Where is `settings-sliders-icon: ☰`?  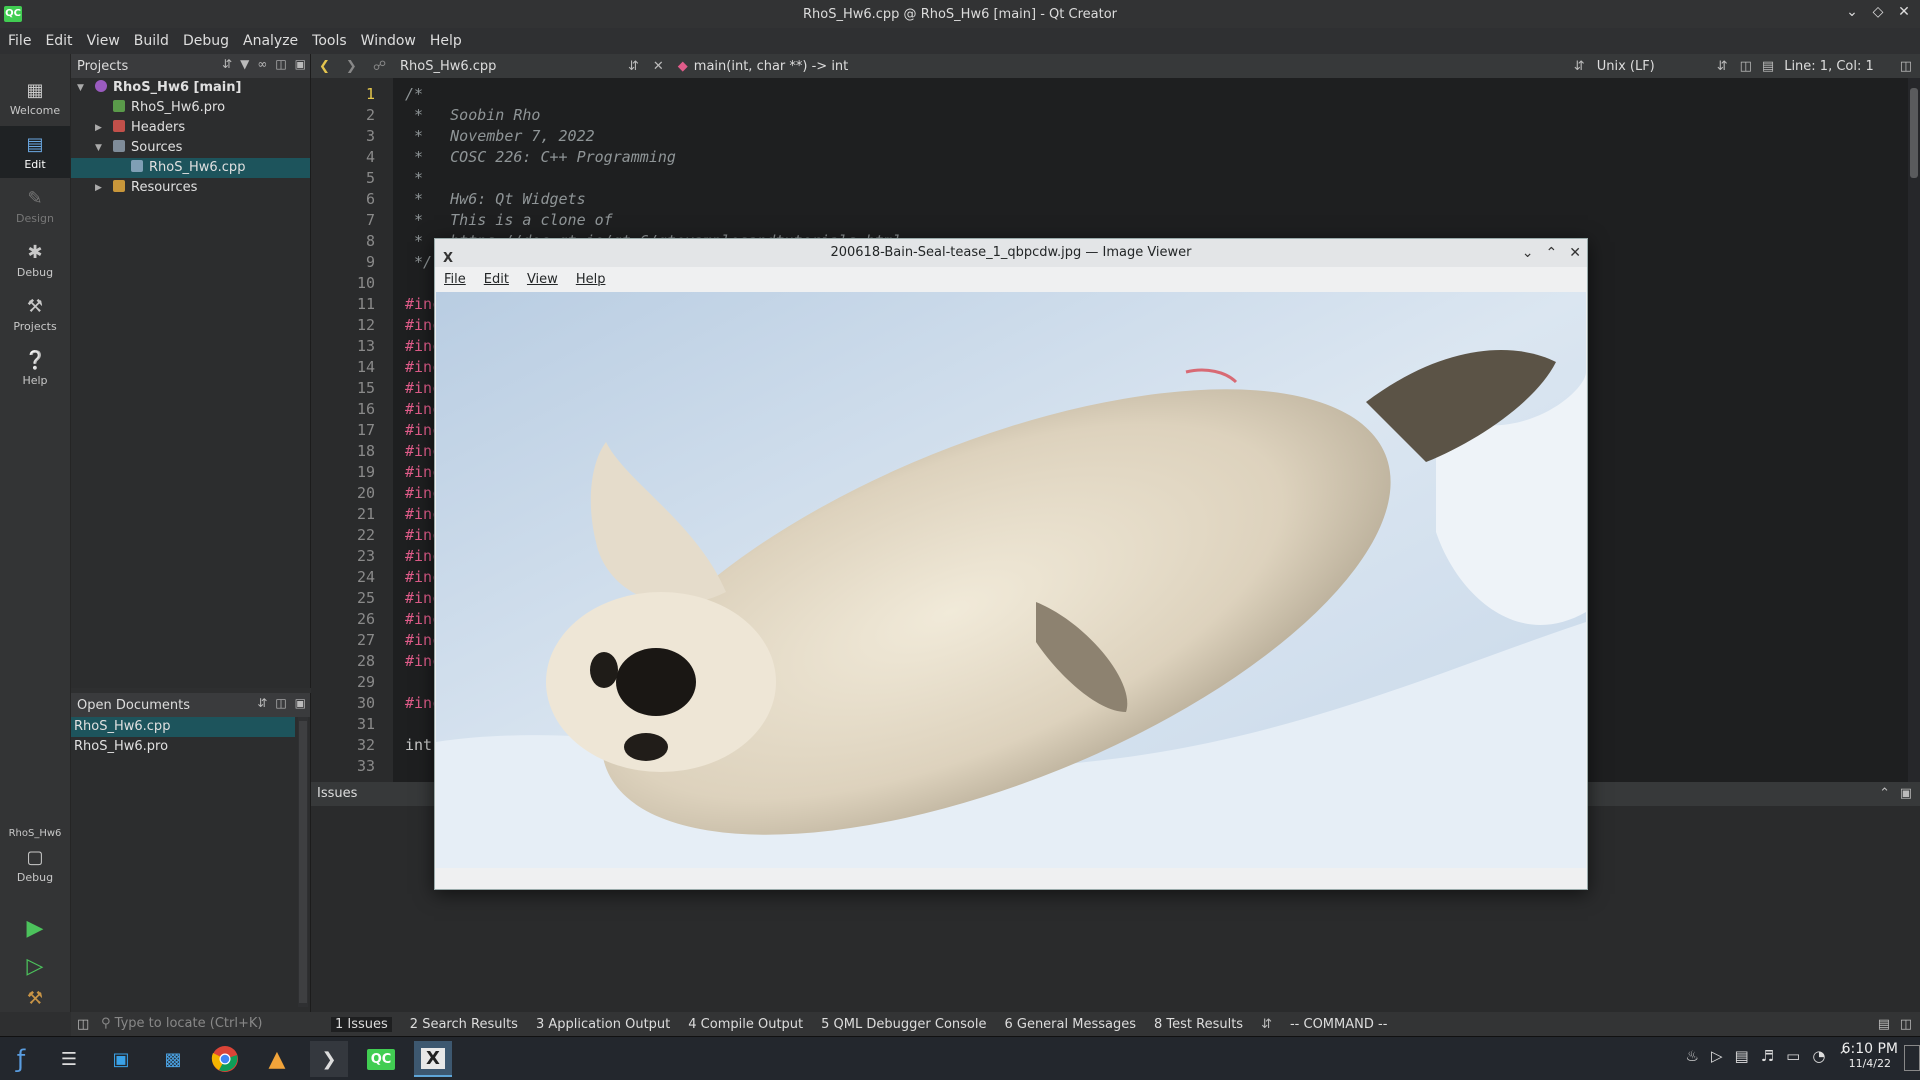
settings-sliders-icon: ☰ is located at coordinates (69, 1059).